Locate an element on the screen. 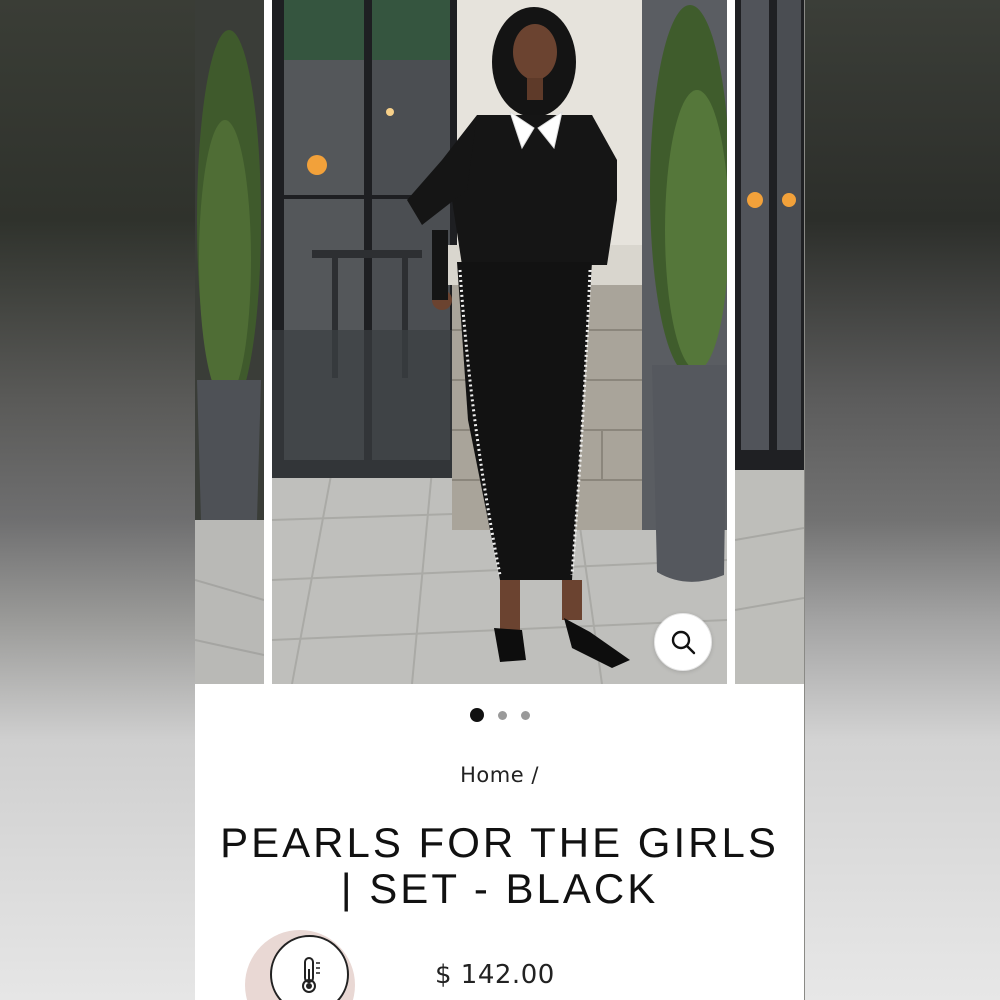 This screenshot has width=1000, height=1000. gallery-slide-next is located at coordinates (769, 342).